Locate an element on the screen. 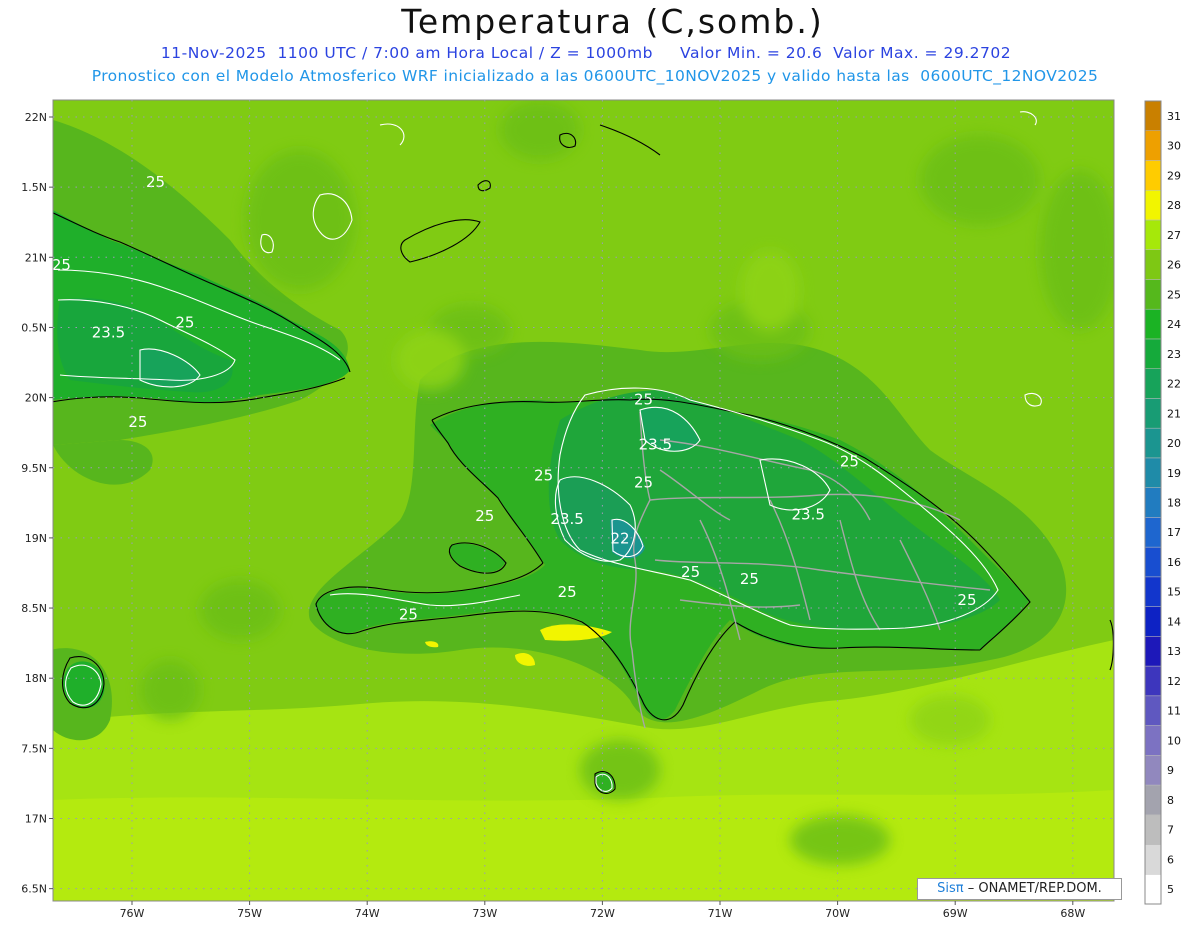 The height and width of the screenshot is (927, 1200). lat-tick-label: 21N is located at coordinates (36, 257).